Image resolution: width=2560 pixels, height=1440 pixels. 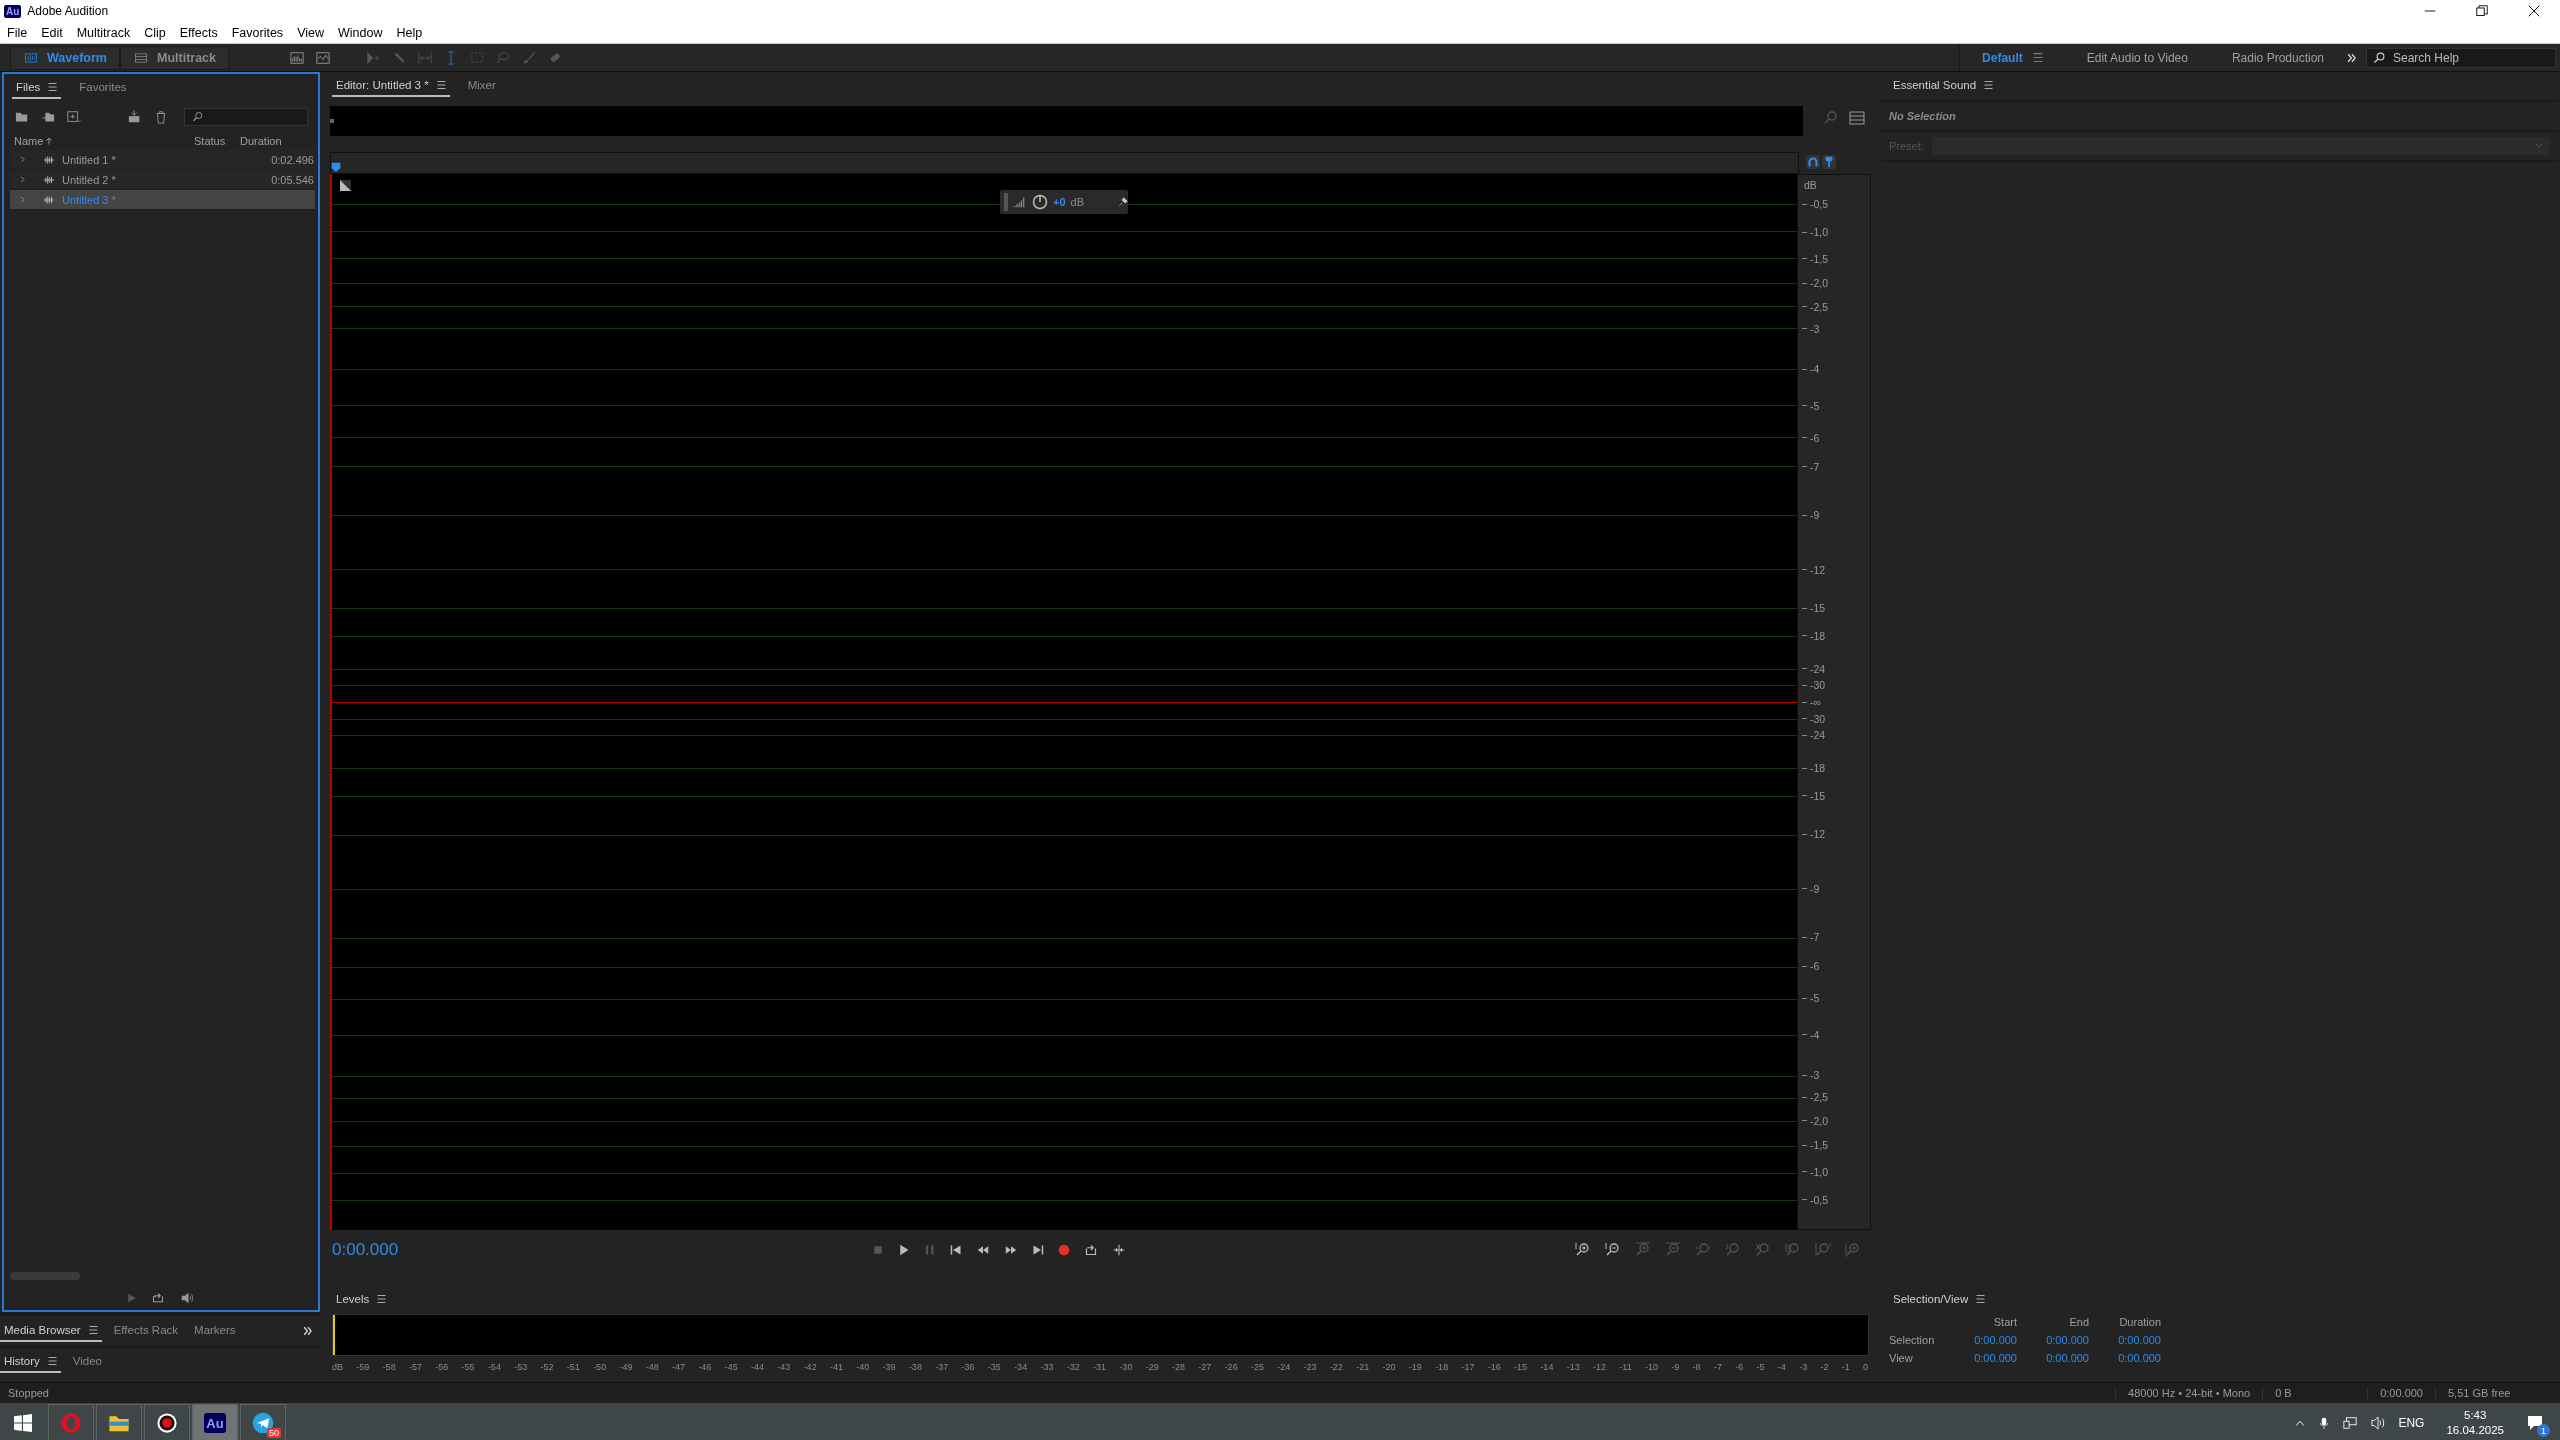 I want to click on panel-tab: Effects Rack, so click(x=146, y=1331).